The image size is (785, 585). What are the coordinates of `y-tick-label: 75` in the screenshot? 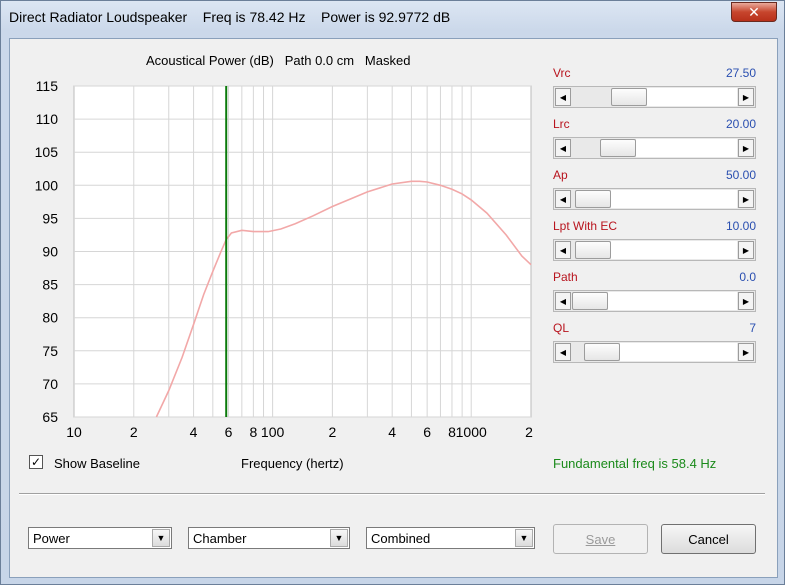 It's located at (50, 351).